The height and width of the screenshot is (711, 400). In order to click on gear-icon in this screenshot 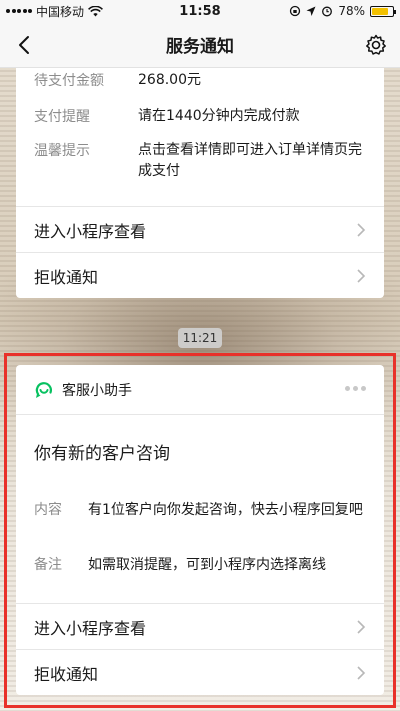, I will do `click(376, 45)`.